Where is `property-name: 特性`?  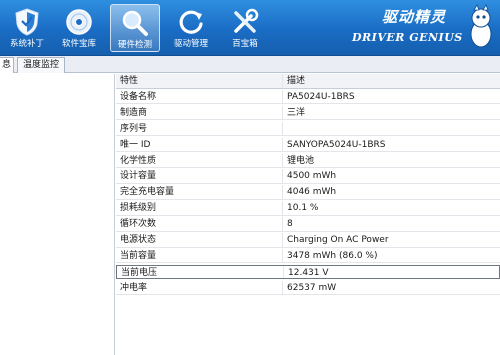 property-name: 特性 is located at coordinates (129, 81).